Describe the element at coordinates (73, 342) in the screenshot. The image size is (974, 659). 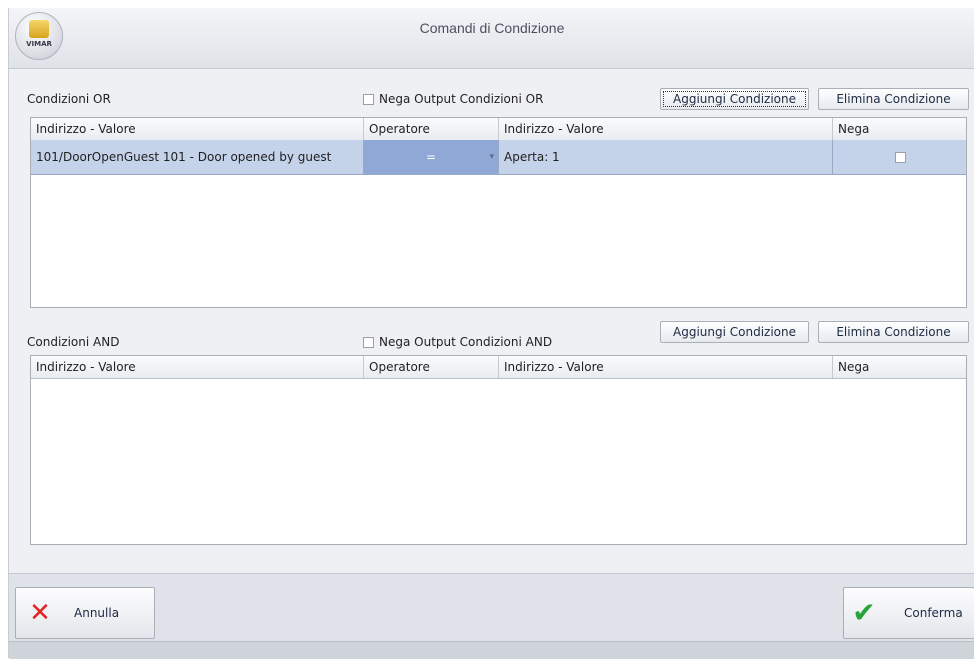
I see `and-section-label: Condizioni AND` at that location.